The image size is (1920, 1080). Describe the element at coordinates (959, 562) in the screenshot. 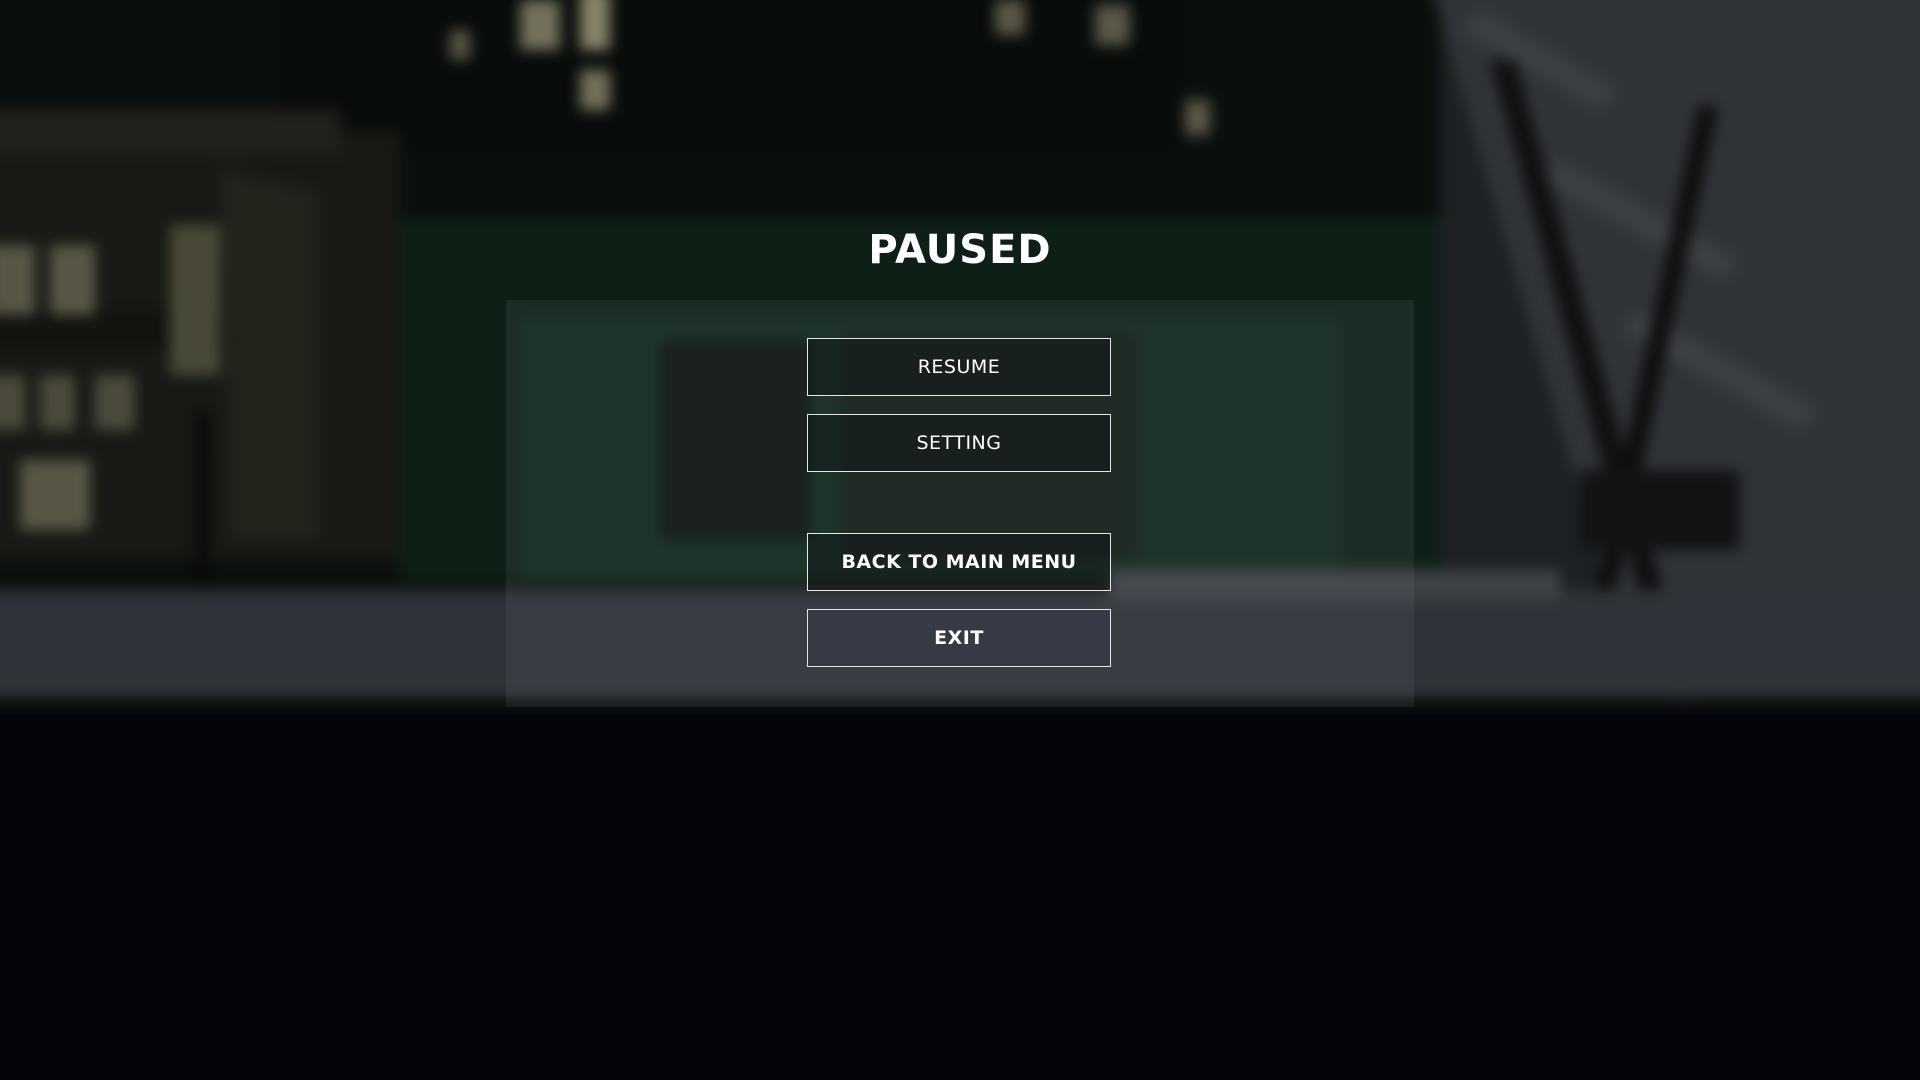

I see `back-to-main-menu-button: BACK TO MAIN MENU` at that location.